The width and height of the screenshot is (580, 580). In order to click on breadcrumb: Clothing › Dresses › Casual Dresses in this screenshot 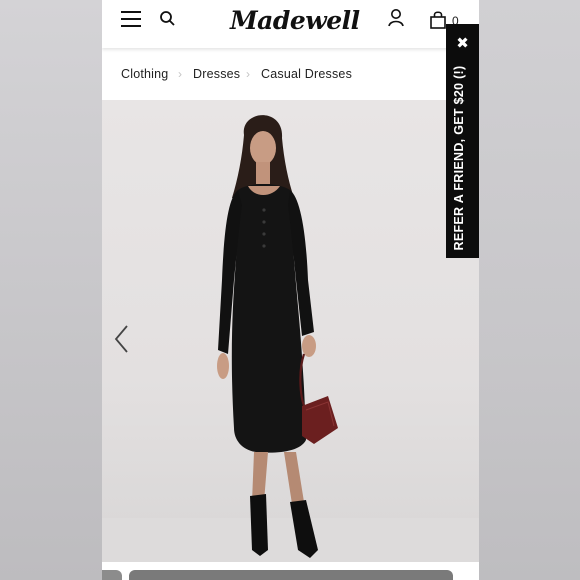, I will do `click(290, 74)`.